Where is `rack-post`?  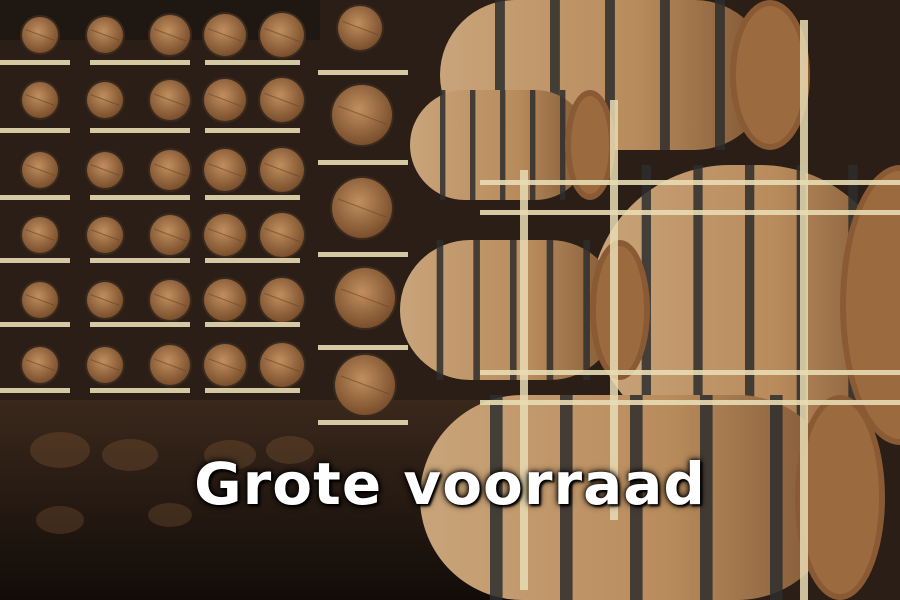 rack-post is located at coordinates (524, 380).